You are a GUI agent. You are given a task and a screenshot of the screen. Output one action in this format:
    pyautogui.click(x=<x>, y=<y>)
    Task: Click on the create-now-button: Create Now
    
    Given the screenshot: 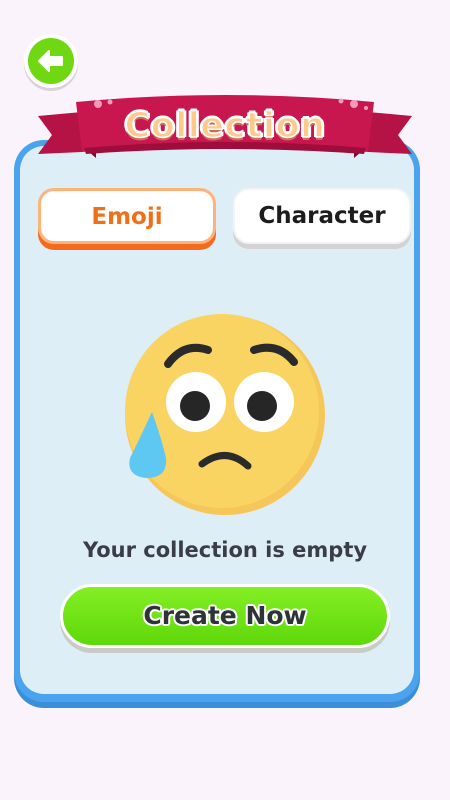 What is the action you would take?
    pyautogui.click(x=225, y=616)
    